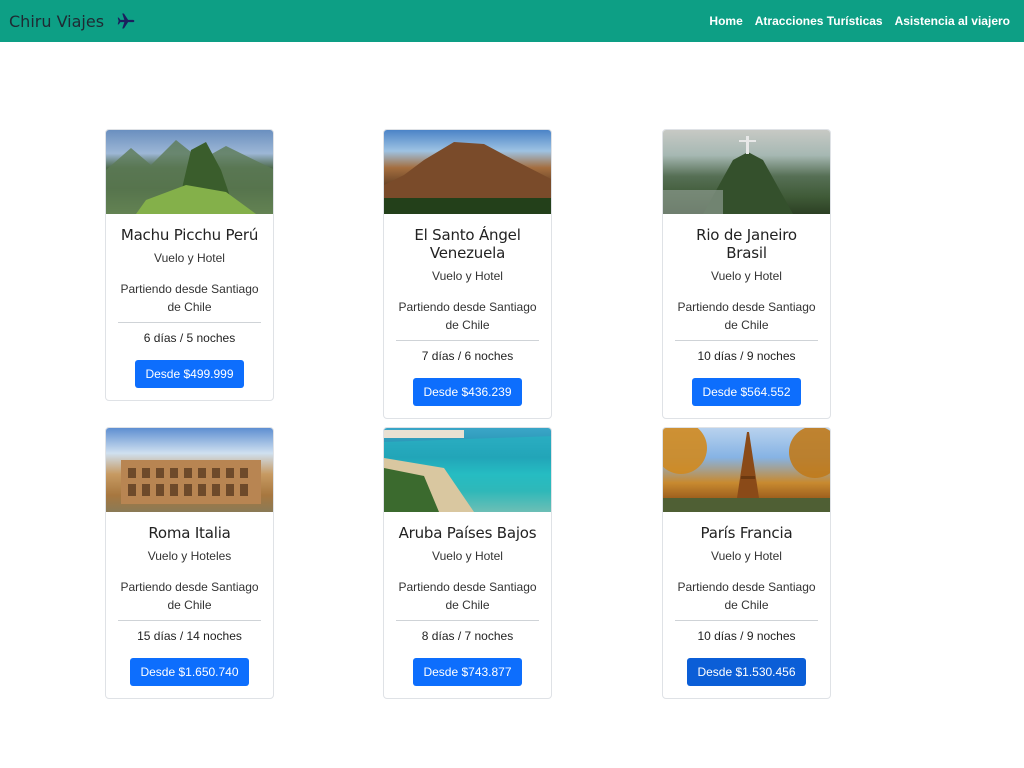 This screenshot has height=768, width=1024. What do you see at coordinates (189, 672) in the screenshot?
I see `price-button: Desde $1.650.740` at bounding box center [189, 672].